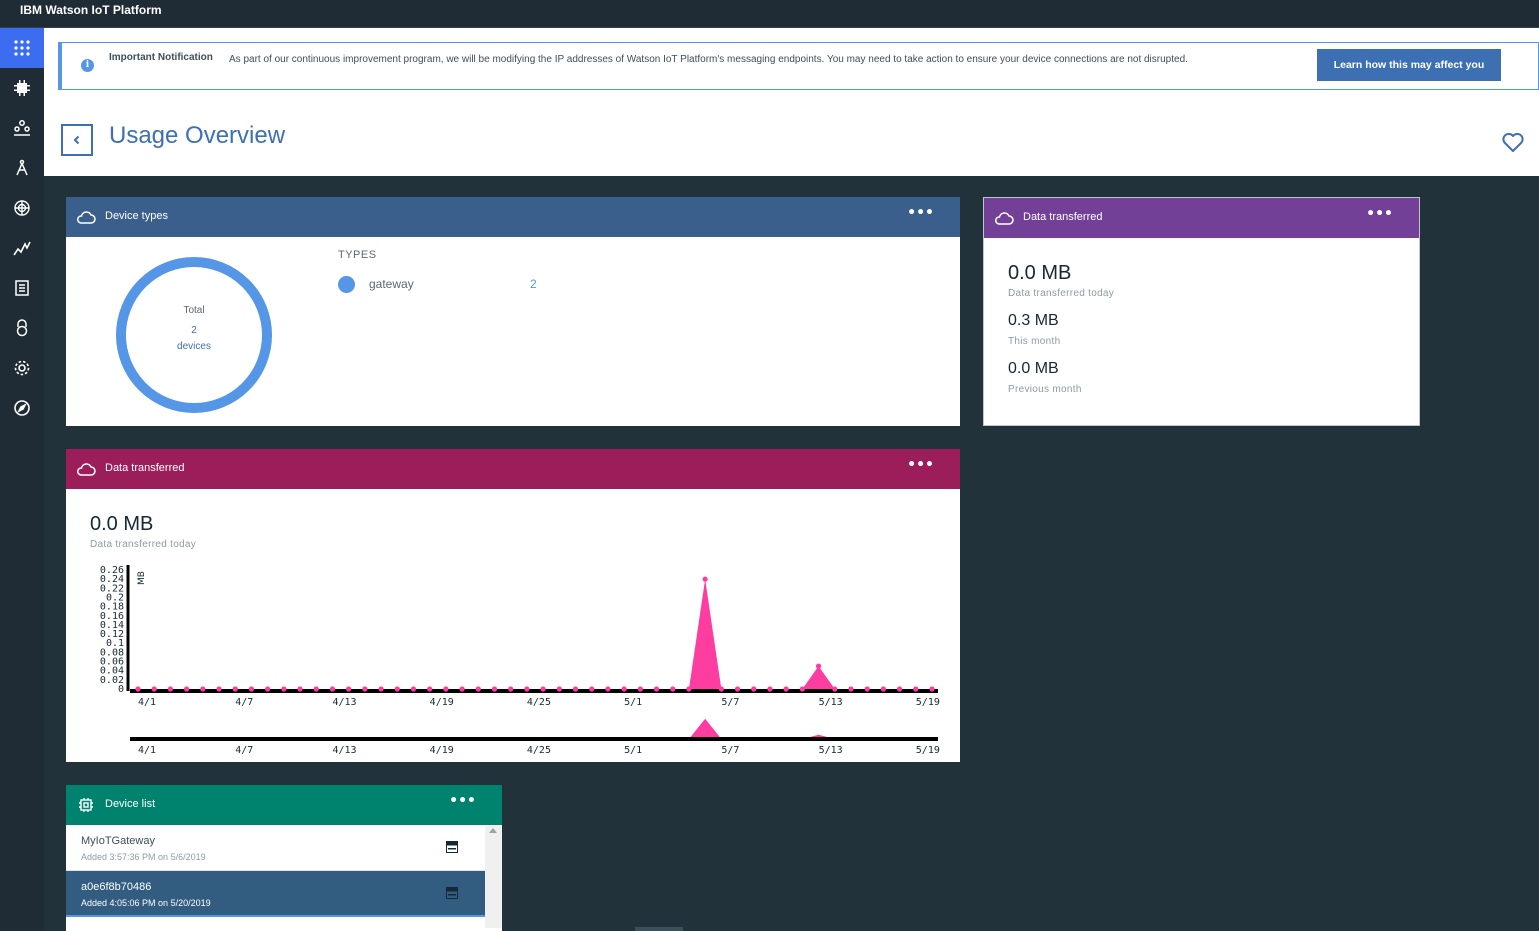 This screenshot has height=931, width=1539. I want to click on sidebar-item-members, so click(22, 128).